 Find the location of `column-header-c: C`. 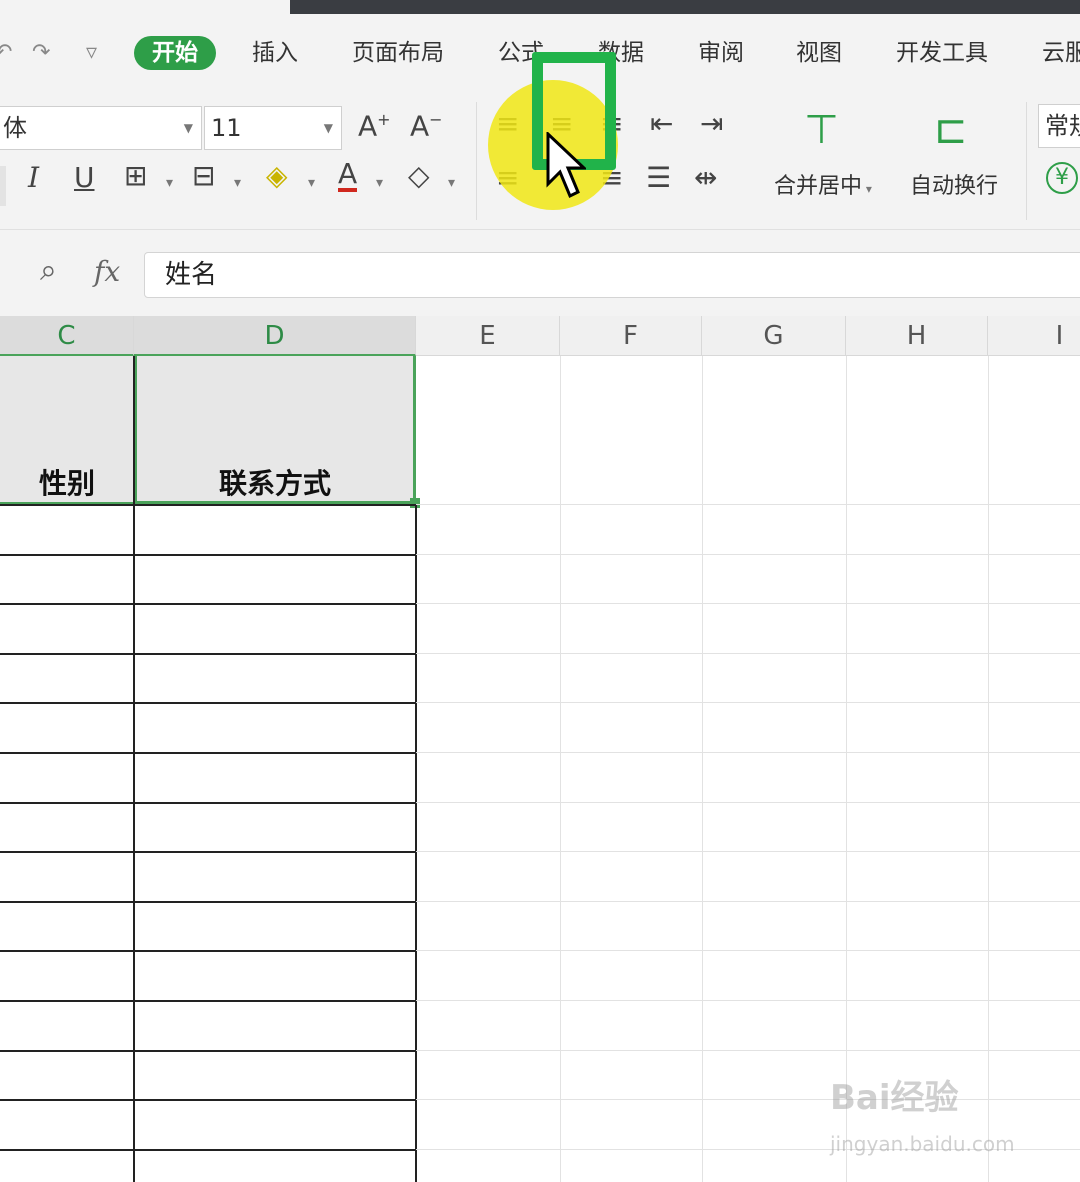

column-header-c: C is located at coordinates (67, 336).